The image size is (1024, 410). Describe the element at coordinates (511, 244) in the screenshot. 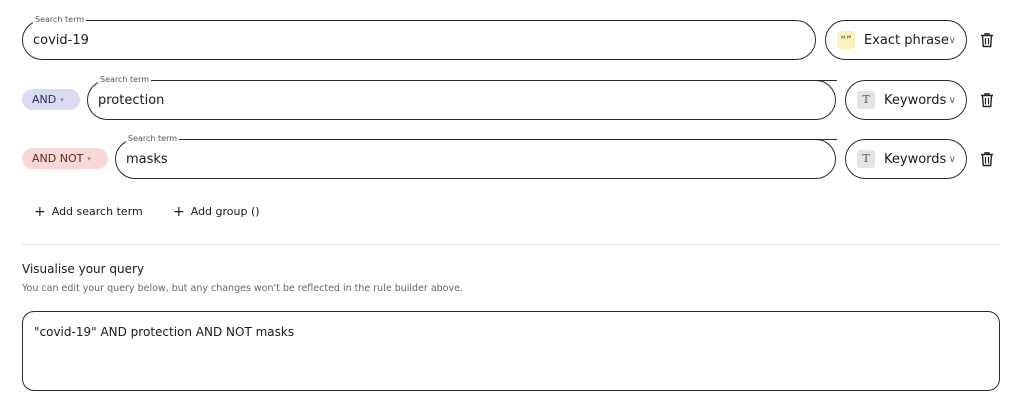

I see `section-divider` at that location.